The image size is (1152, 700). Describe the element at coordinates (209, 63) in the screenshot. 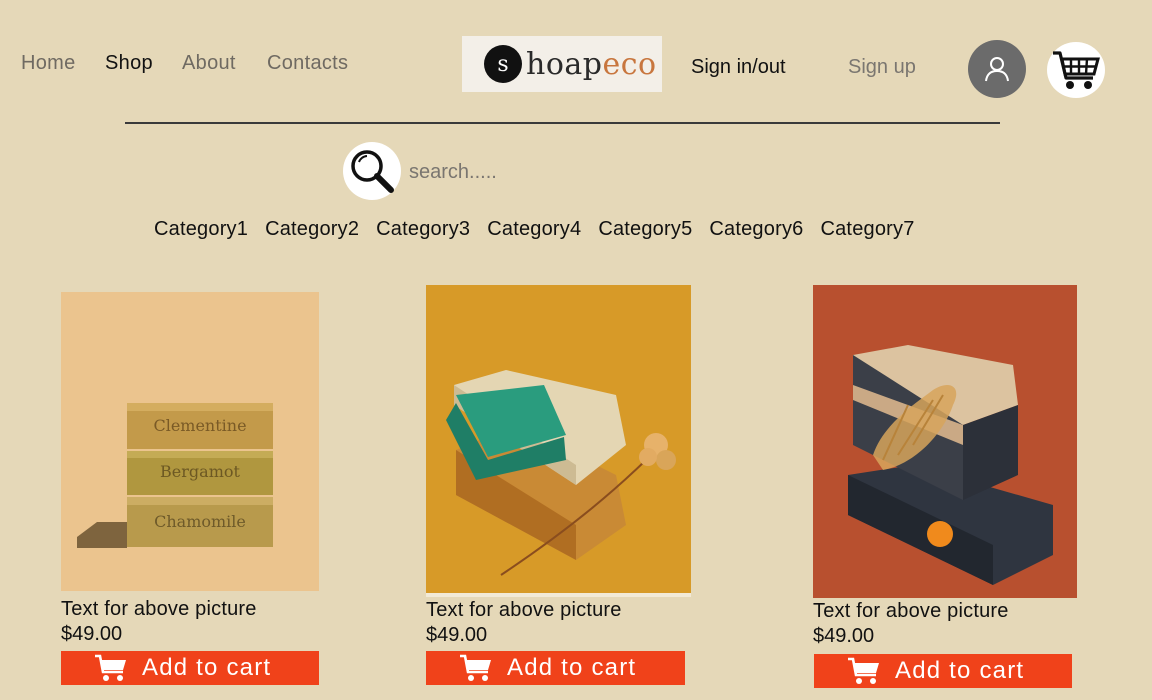

I see `nav-about: About` at that location.